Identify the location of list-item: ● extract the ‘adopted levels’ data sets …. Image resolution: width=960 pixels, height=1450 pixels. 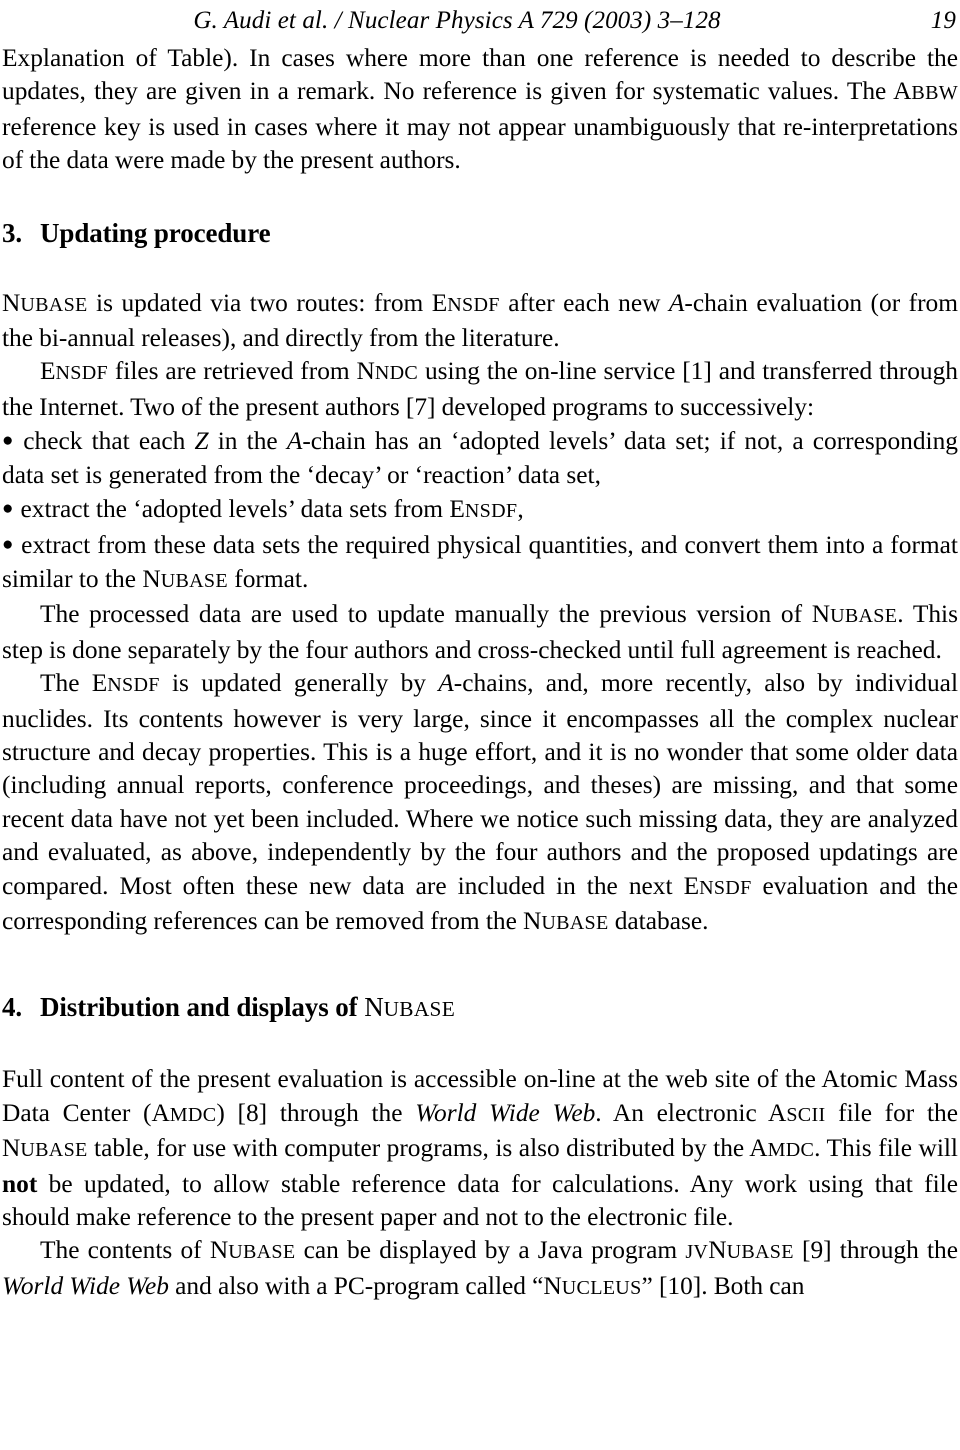
(480, 510).